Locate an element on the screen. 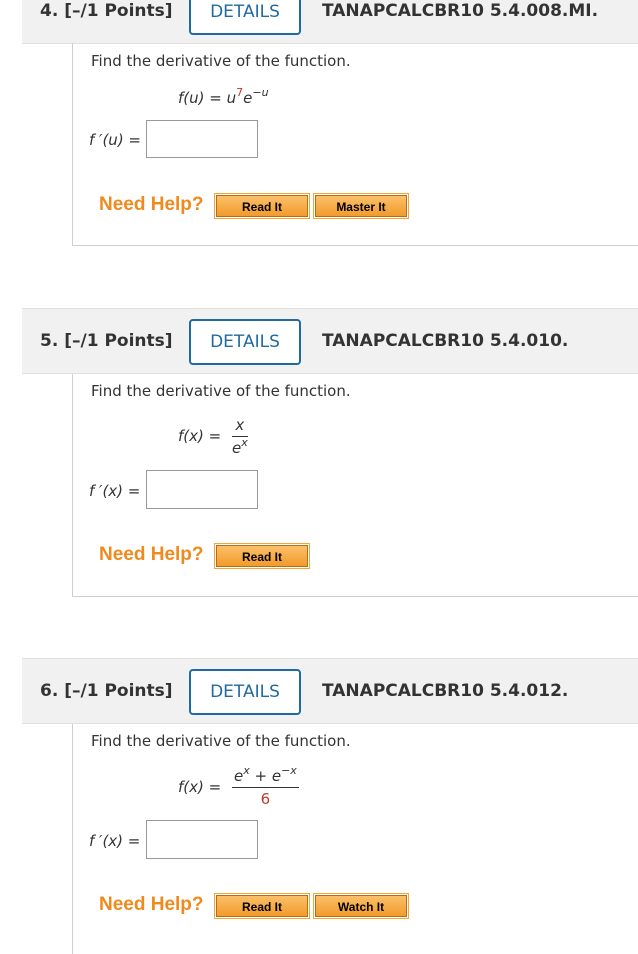 This screenshot has width=638, height=954. question-number: 6. [–/1 Points] is located at coordinates (106, 691).